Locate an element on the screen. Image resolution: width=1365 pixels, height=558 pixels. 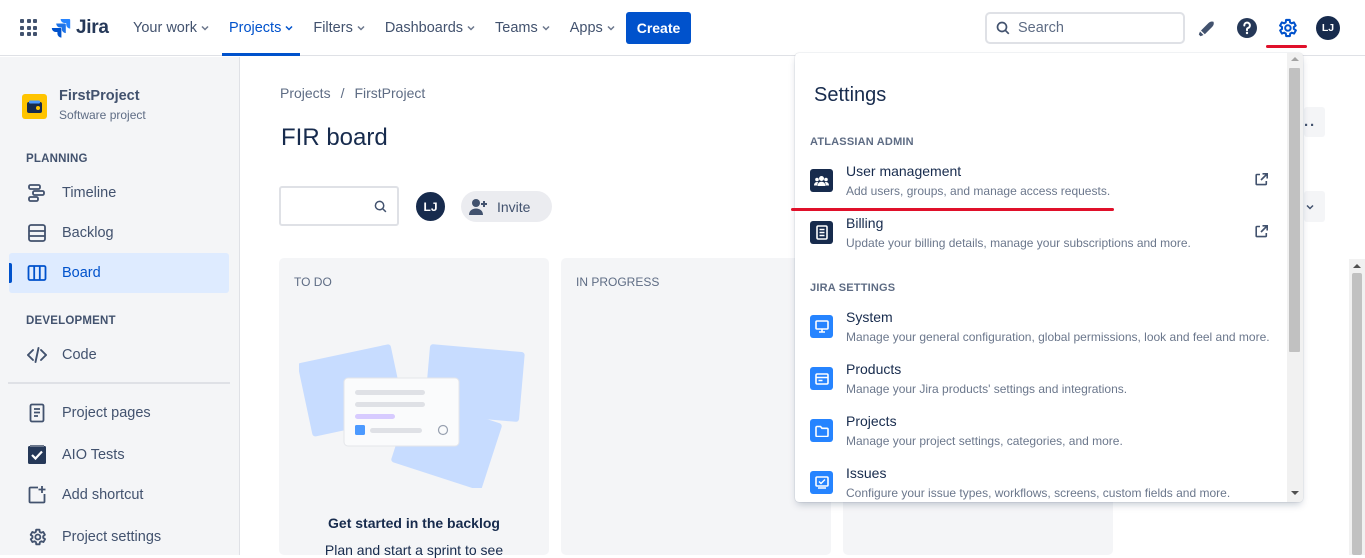
nav-label: Your work is located at coordinates (165, 28).